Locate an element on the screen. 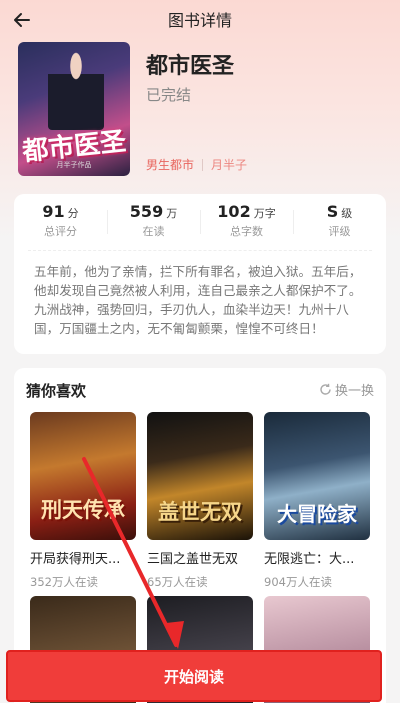 The width and height of the screenshot is (400, 703). book-cover: 都市医圣 月半子作品 is located at coordinates (74, 109).